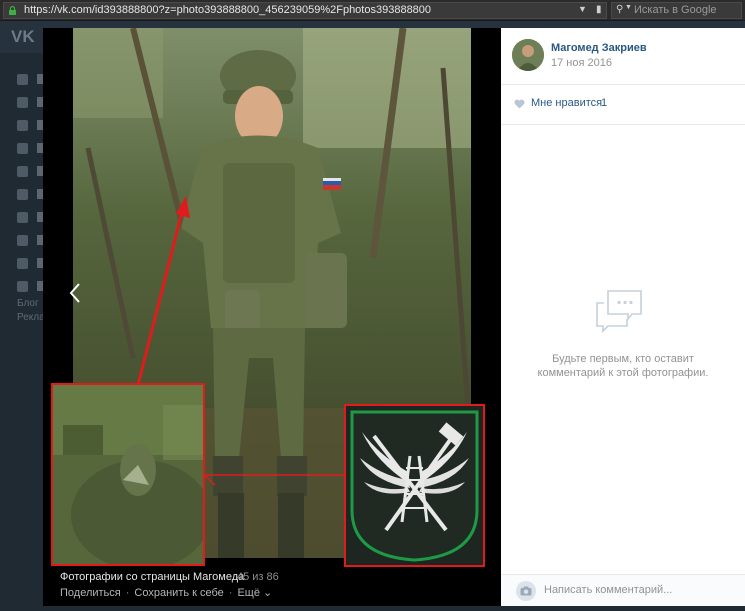 The width and height of the screenshot is (745, 611). Describe the element at coordinates (160, 298) in the screenshot. I see `annotation-arrow` at that location.